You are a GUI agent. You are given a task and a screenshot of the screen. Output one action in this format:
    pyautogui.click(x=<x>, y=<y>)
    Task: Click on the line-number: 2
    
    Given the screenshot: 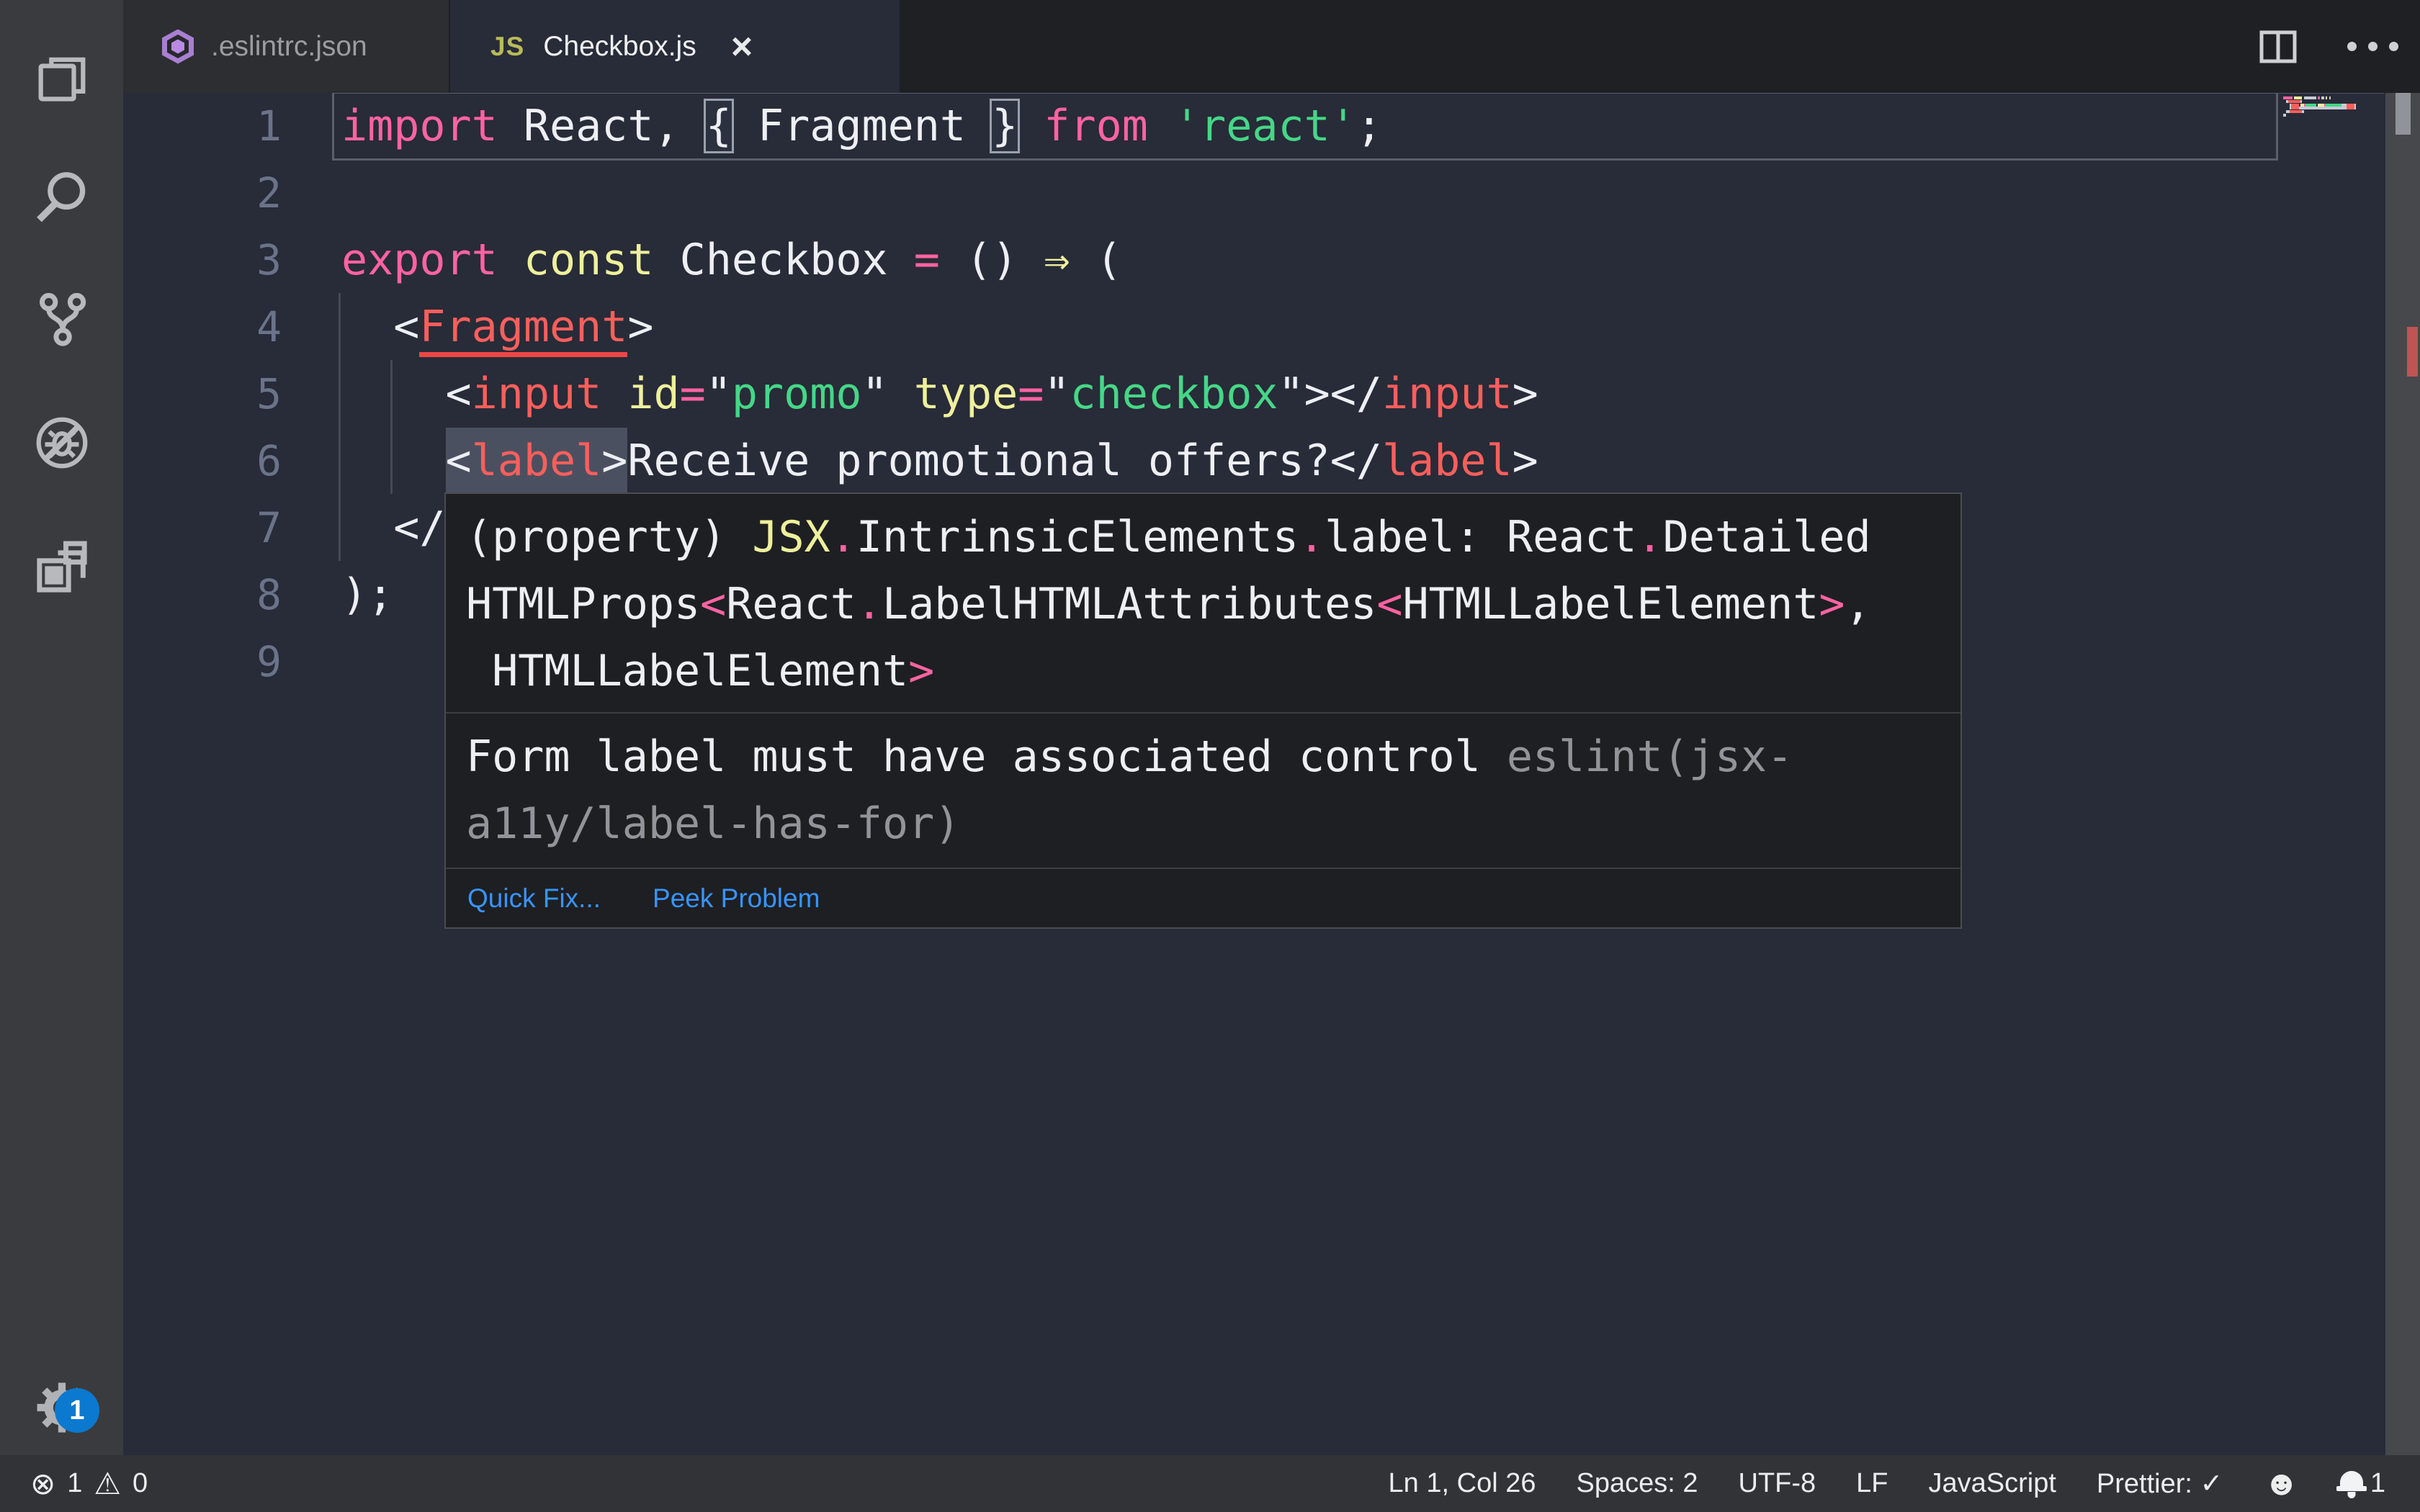 What is the action you would take?
    pyautogui.click(x=269, y=192)
    